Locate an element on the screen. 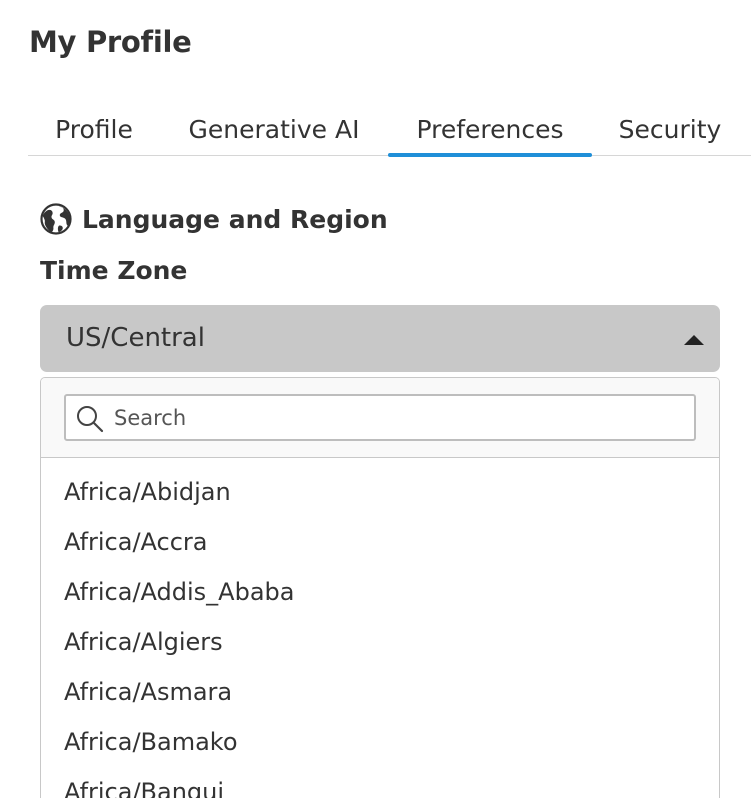 The height and width of the screenshot is (798, 751). page-title: My Profile is located at coordinates (110, 42).